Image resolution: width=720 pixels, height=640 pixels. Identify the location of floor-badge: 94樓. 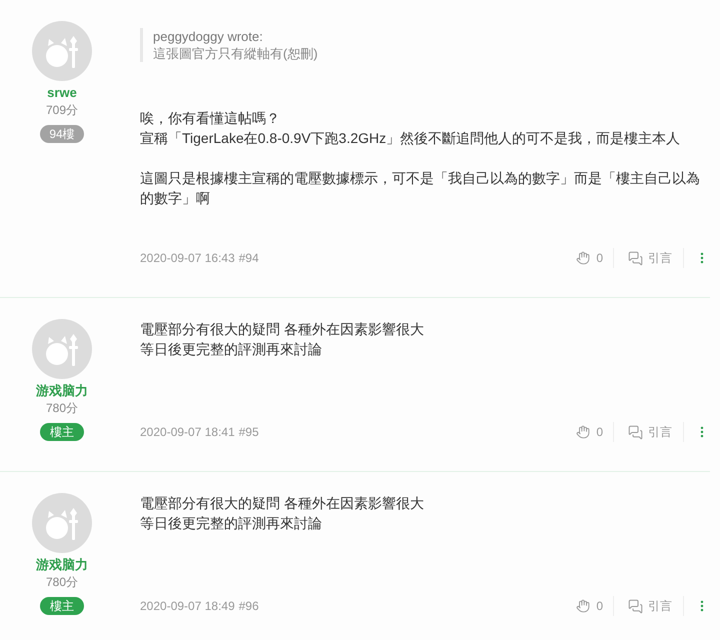
(62, 134).